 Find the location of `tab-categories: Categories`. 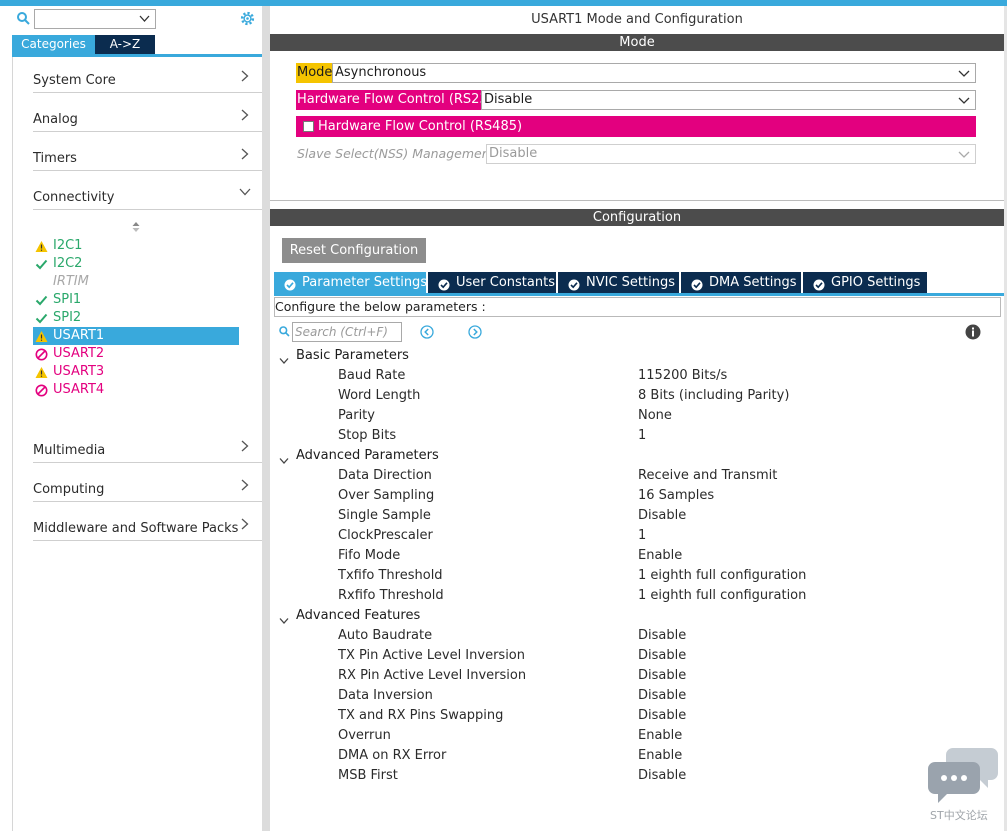

tab-categories: Categories is located at coordinates (53, 44).